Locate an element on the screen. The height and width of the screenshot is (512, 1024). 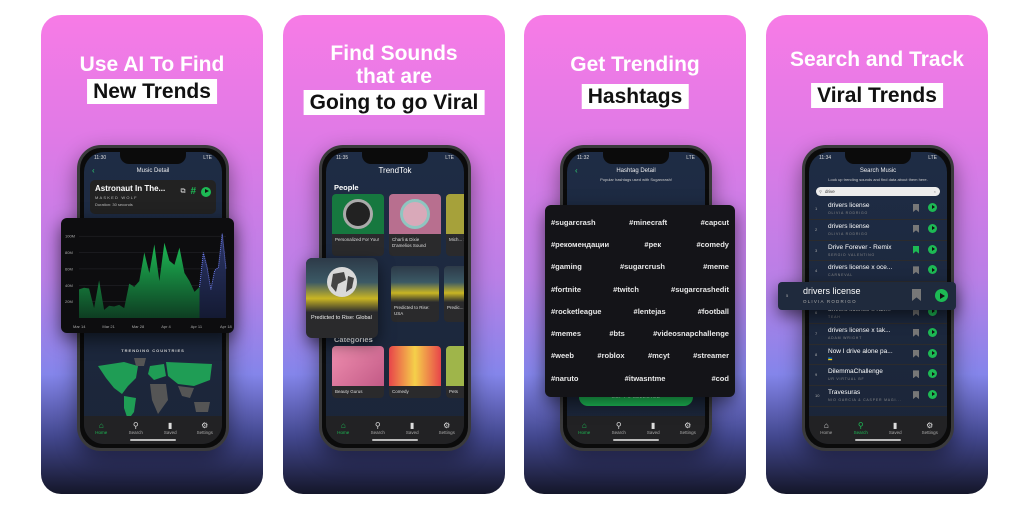
search-result-row: 1 drivers license OLIVIA RODRIGO is located at coordinates (878, 209).